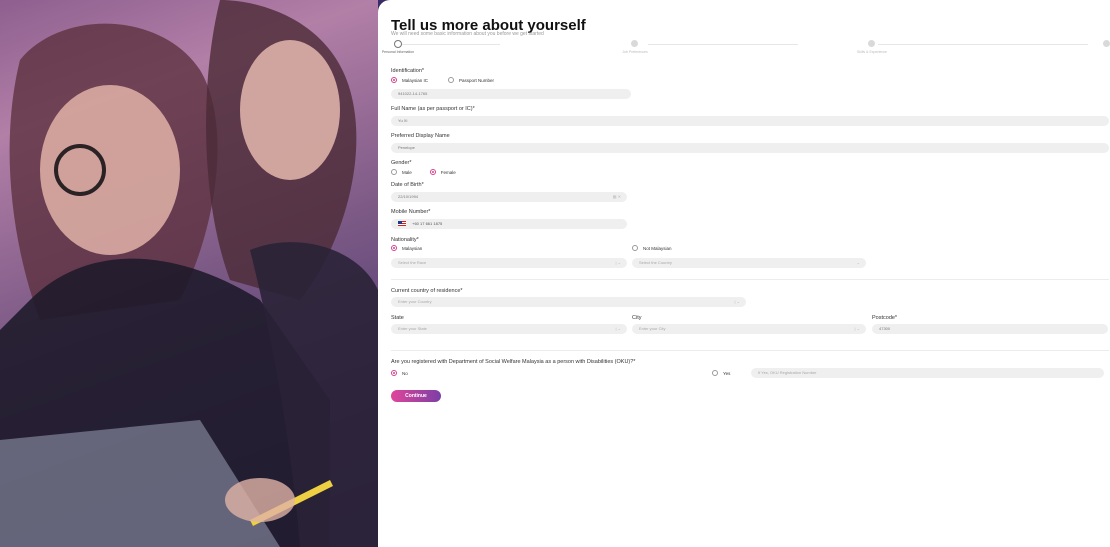 This screenshot has width=1110, height=547. Describe the element at coordinates (411, 212) in the screenshot. I see `mobile-label: Mobile Number*` at that location.